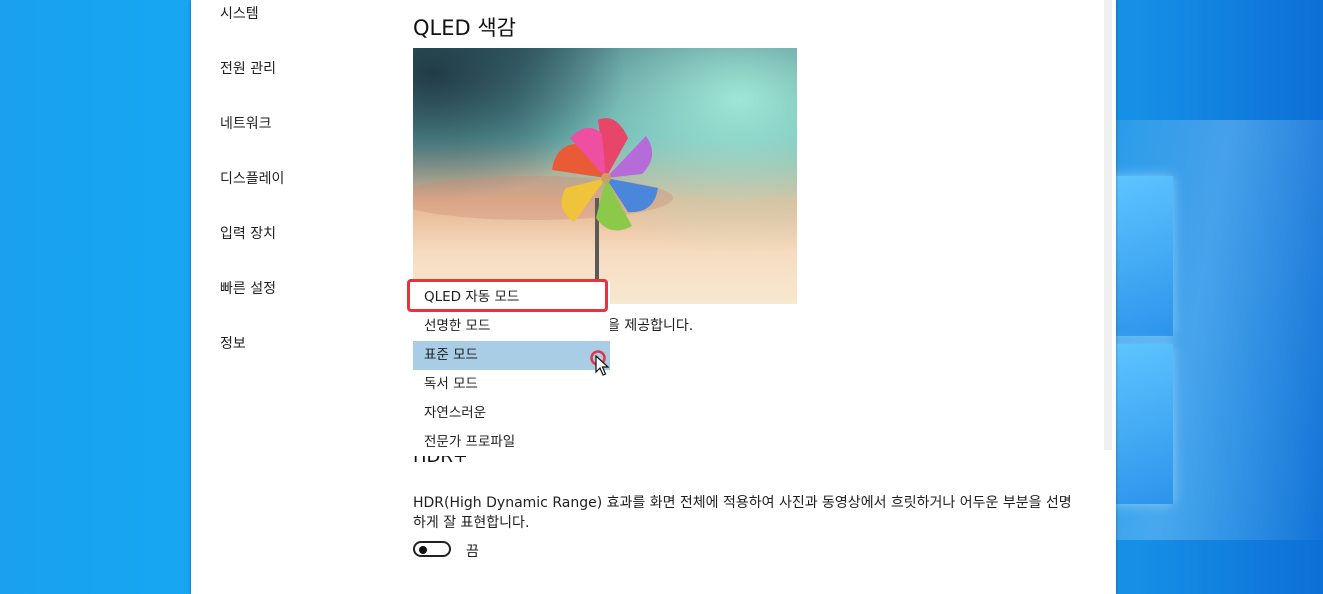 This screenshot has height=594, width=1323. What do you see at coordinates (464, 28) in the screenshot?
I see `qled-section-title: QLED 색감` at bounding box center [464, 28].